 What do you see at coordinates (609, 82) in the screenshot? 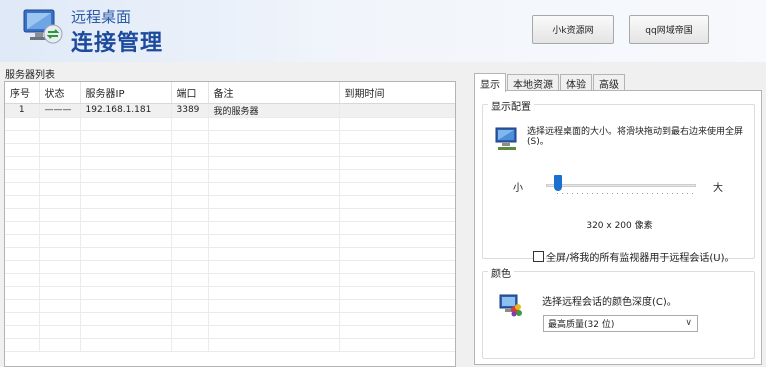
I see `tab-advanced: 高级` at bounding box center [609, 82].